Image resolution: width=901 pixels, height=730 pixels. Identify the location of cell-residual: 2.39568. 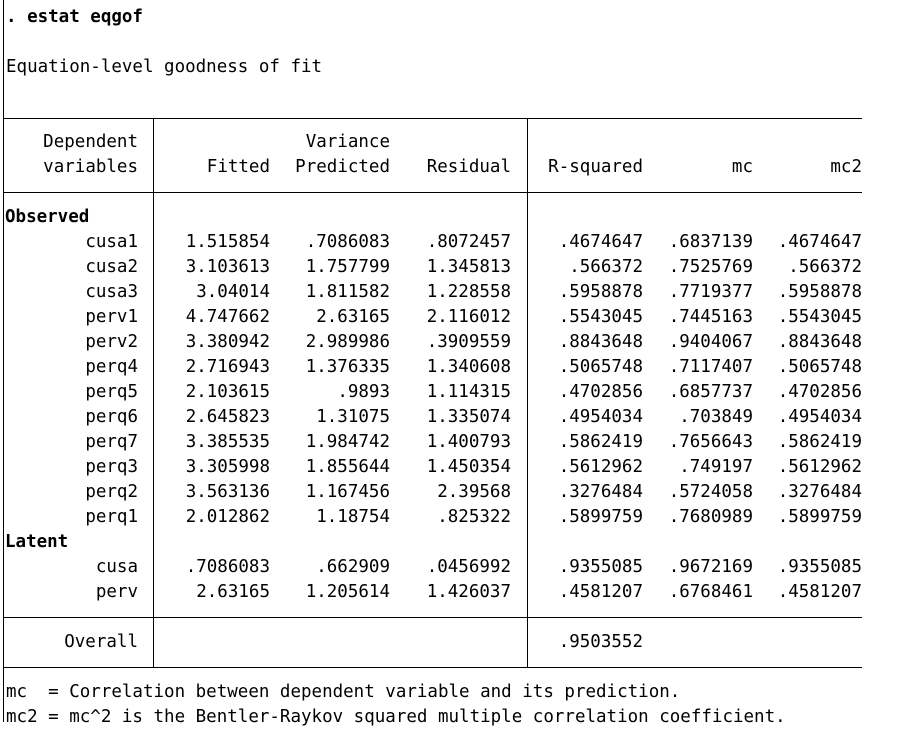
(474, 492).